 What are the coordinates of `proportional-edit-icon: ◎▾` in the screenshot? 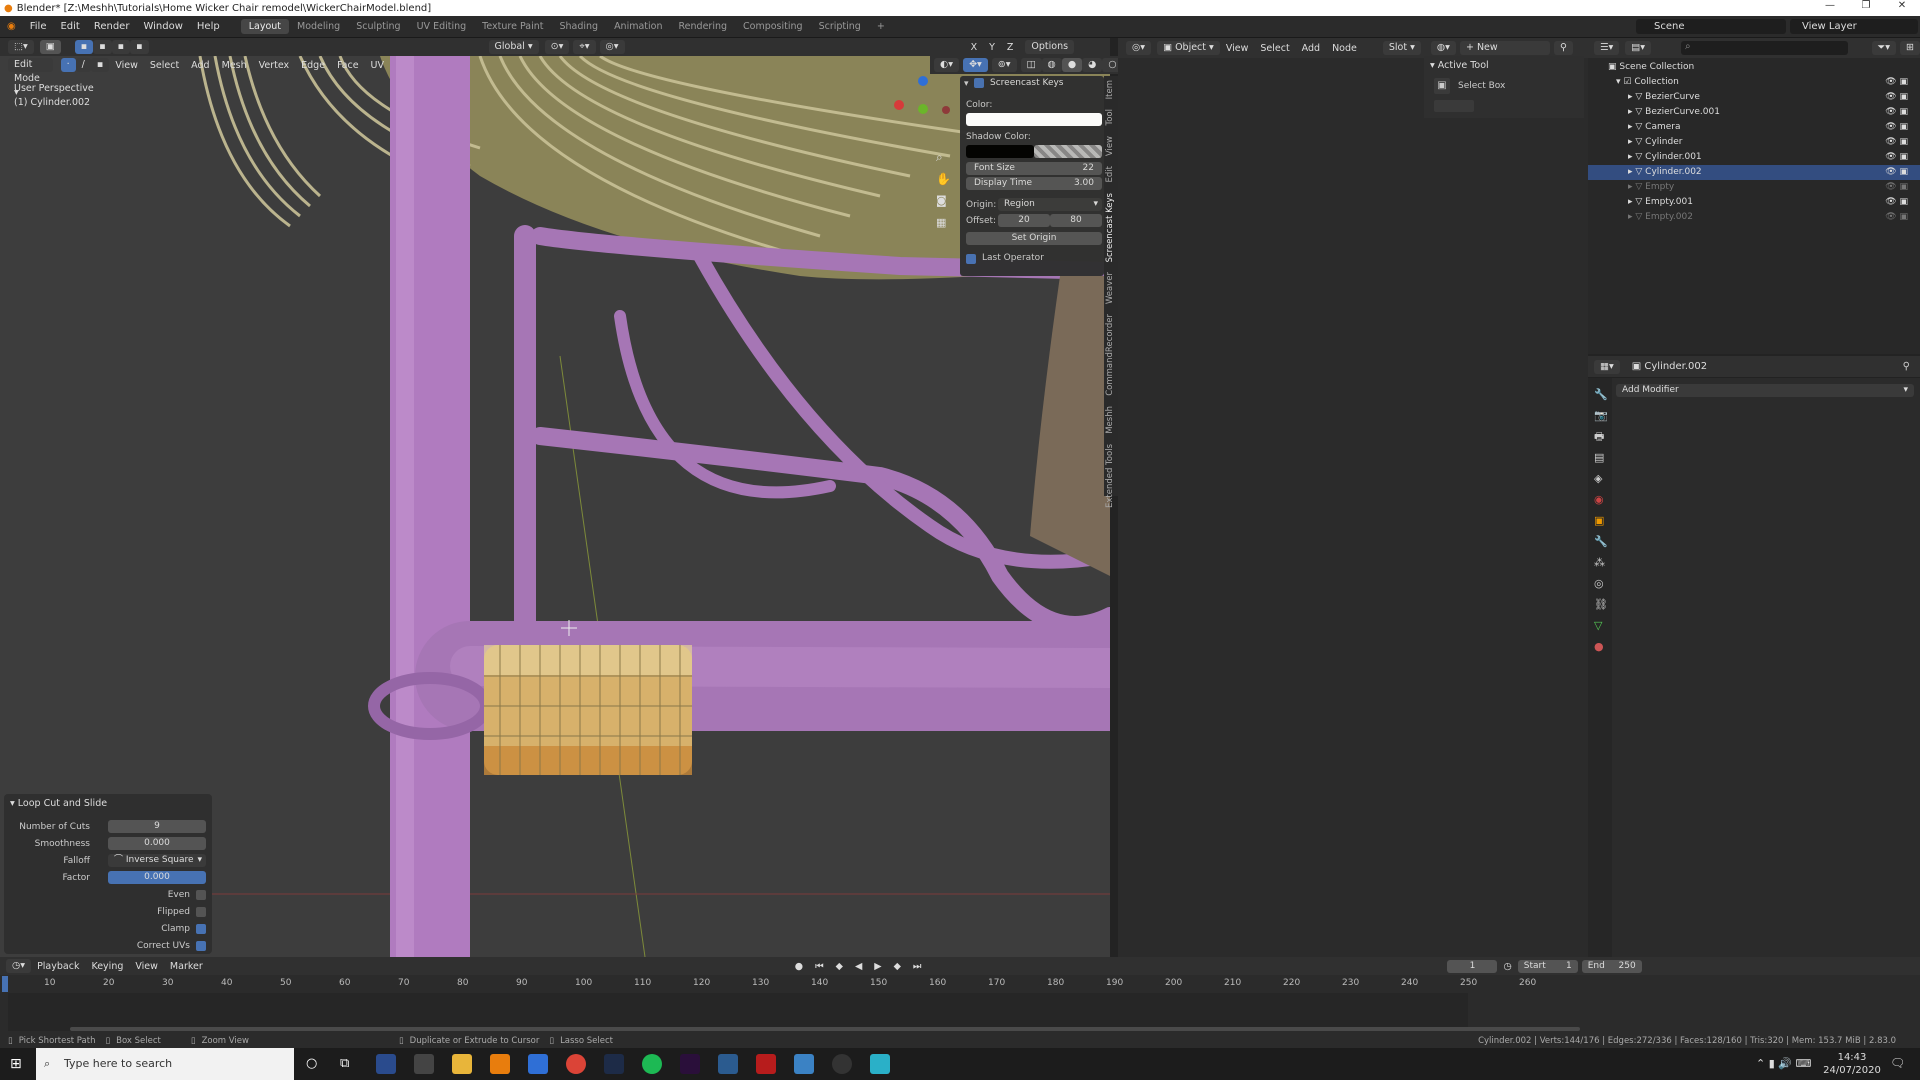 It's located at (612, 47).